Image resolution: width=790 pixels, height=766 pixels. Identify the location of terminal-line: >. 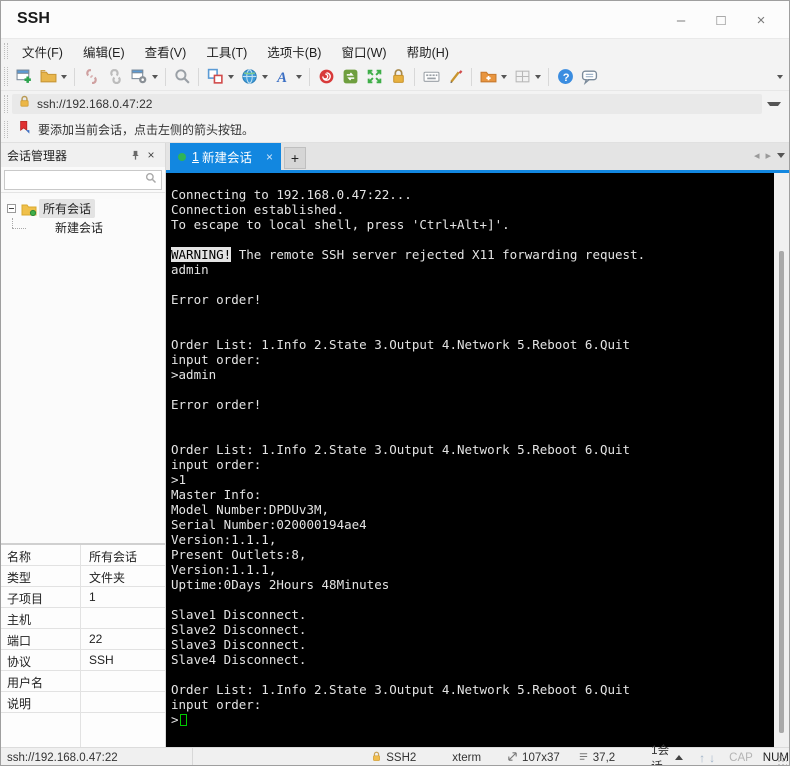
(472, 719).